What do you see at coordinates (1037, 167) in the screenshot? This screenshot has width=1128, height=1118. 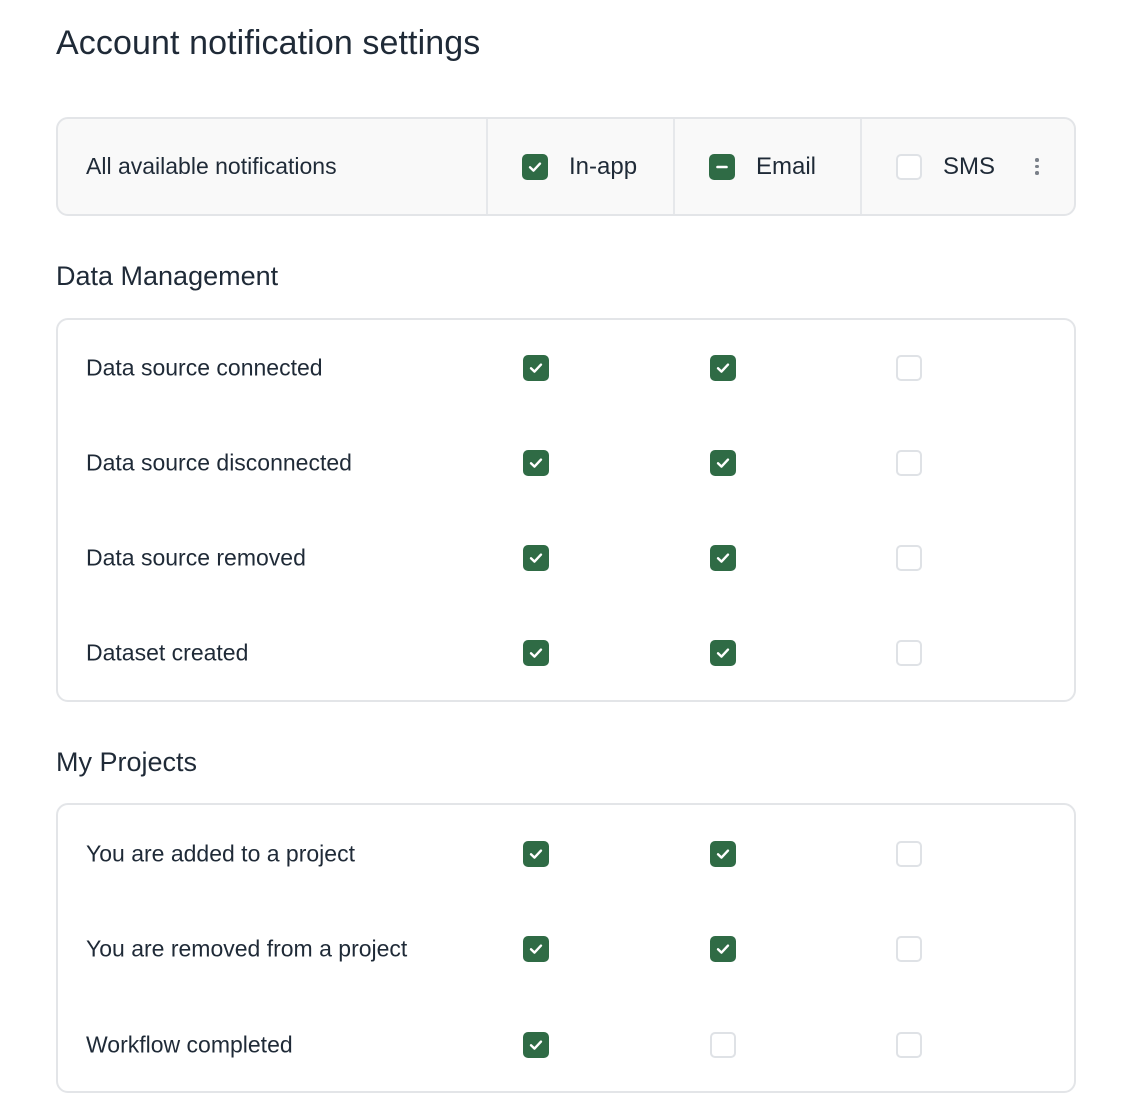 I see `more-vertical-icon` at bounding box center [1037, 167].